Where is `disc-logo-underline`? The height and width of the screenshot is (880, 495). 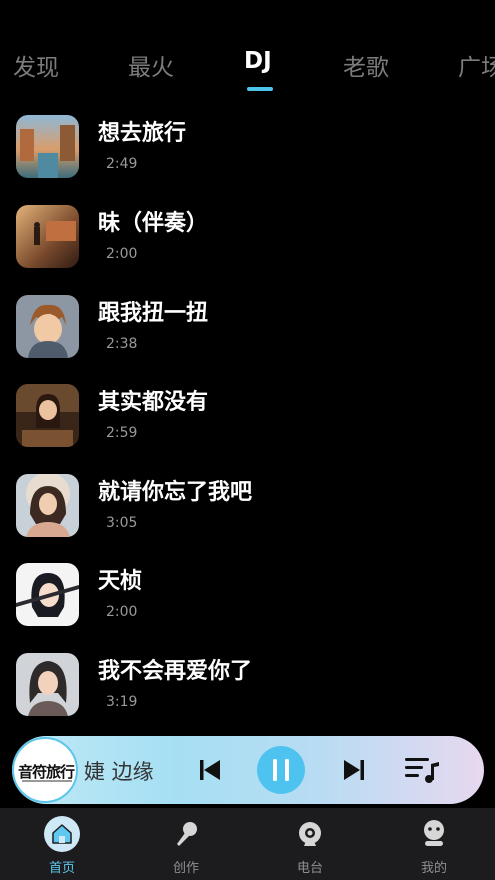 disc-logo-underline is located at coordinates (47, 781).